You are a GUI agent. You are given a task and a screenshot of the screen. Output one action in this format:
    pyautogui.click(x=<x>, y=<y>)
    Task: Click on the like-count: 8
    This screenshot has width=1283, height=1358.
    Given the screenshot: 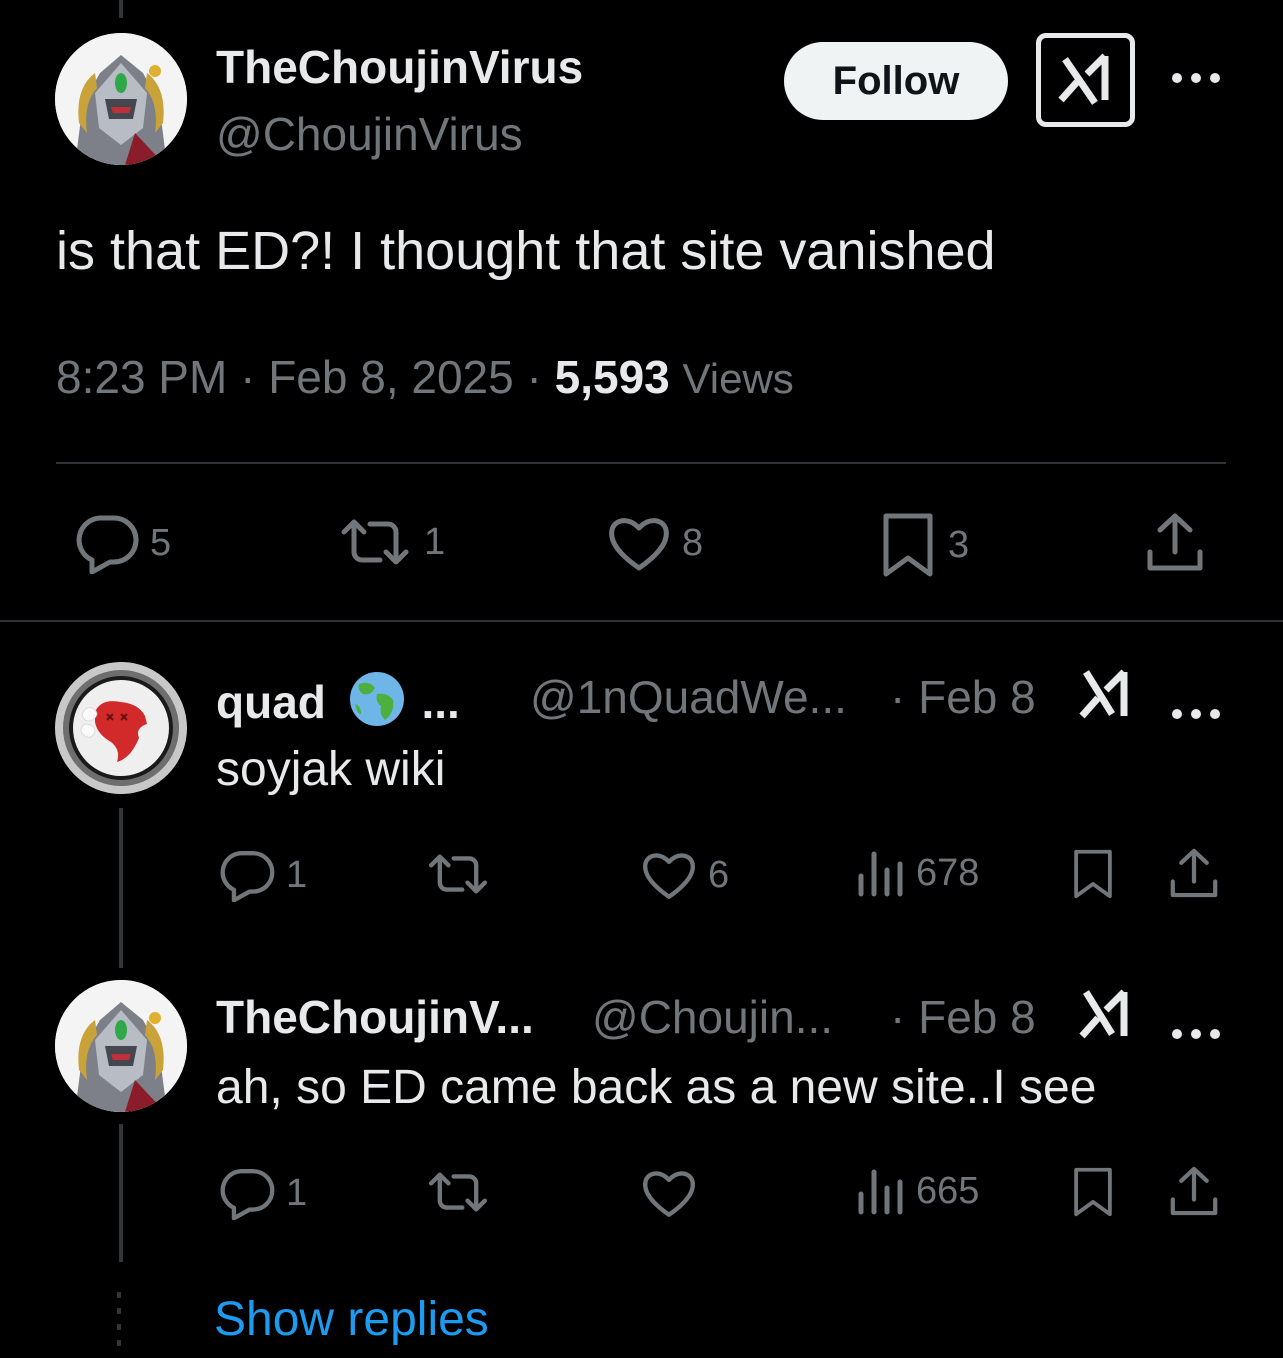 What is the action you would take?
    pyautogui.click(x=693, y=542)
    